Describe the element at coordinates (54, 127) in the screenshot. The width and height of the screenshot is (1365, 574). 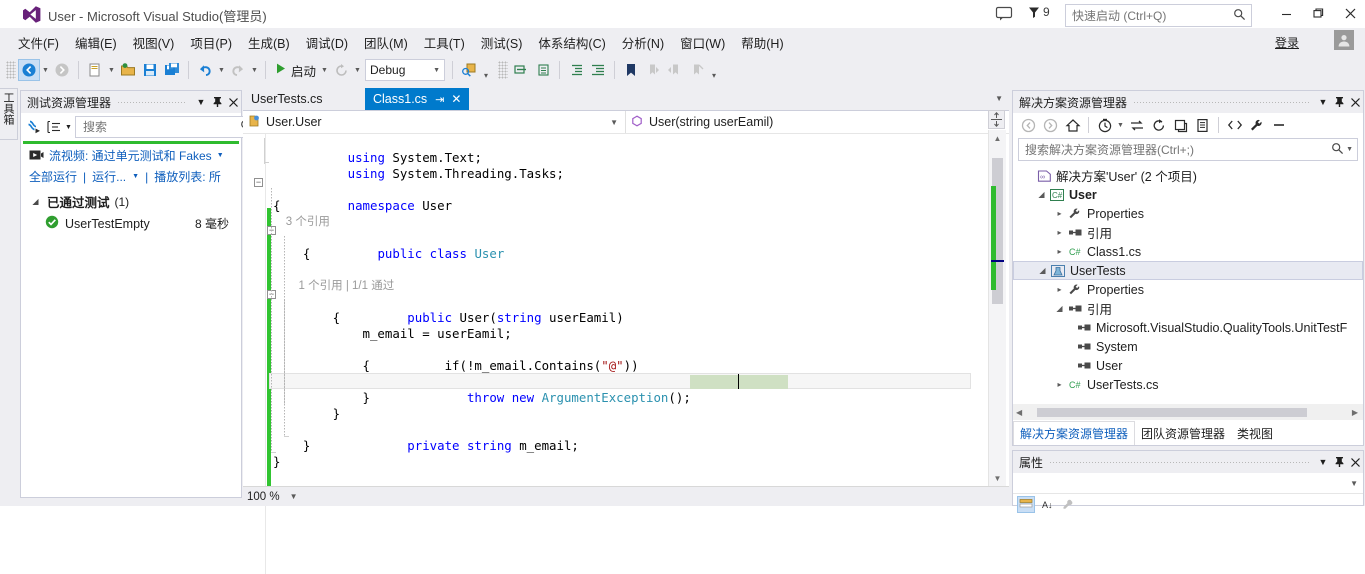
I see `group-by-icon` at that location.